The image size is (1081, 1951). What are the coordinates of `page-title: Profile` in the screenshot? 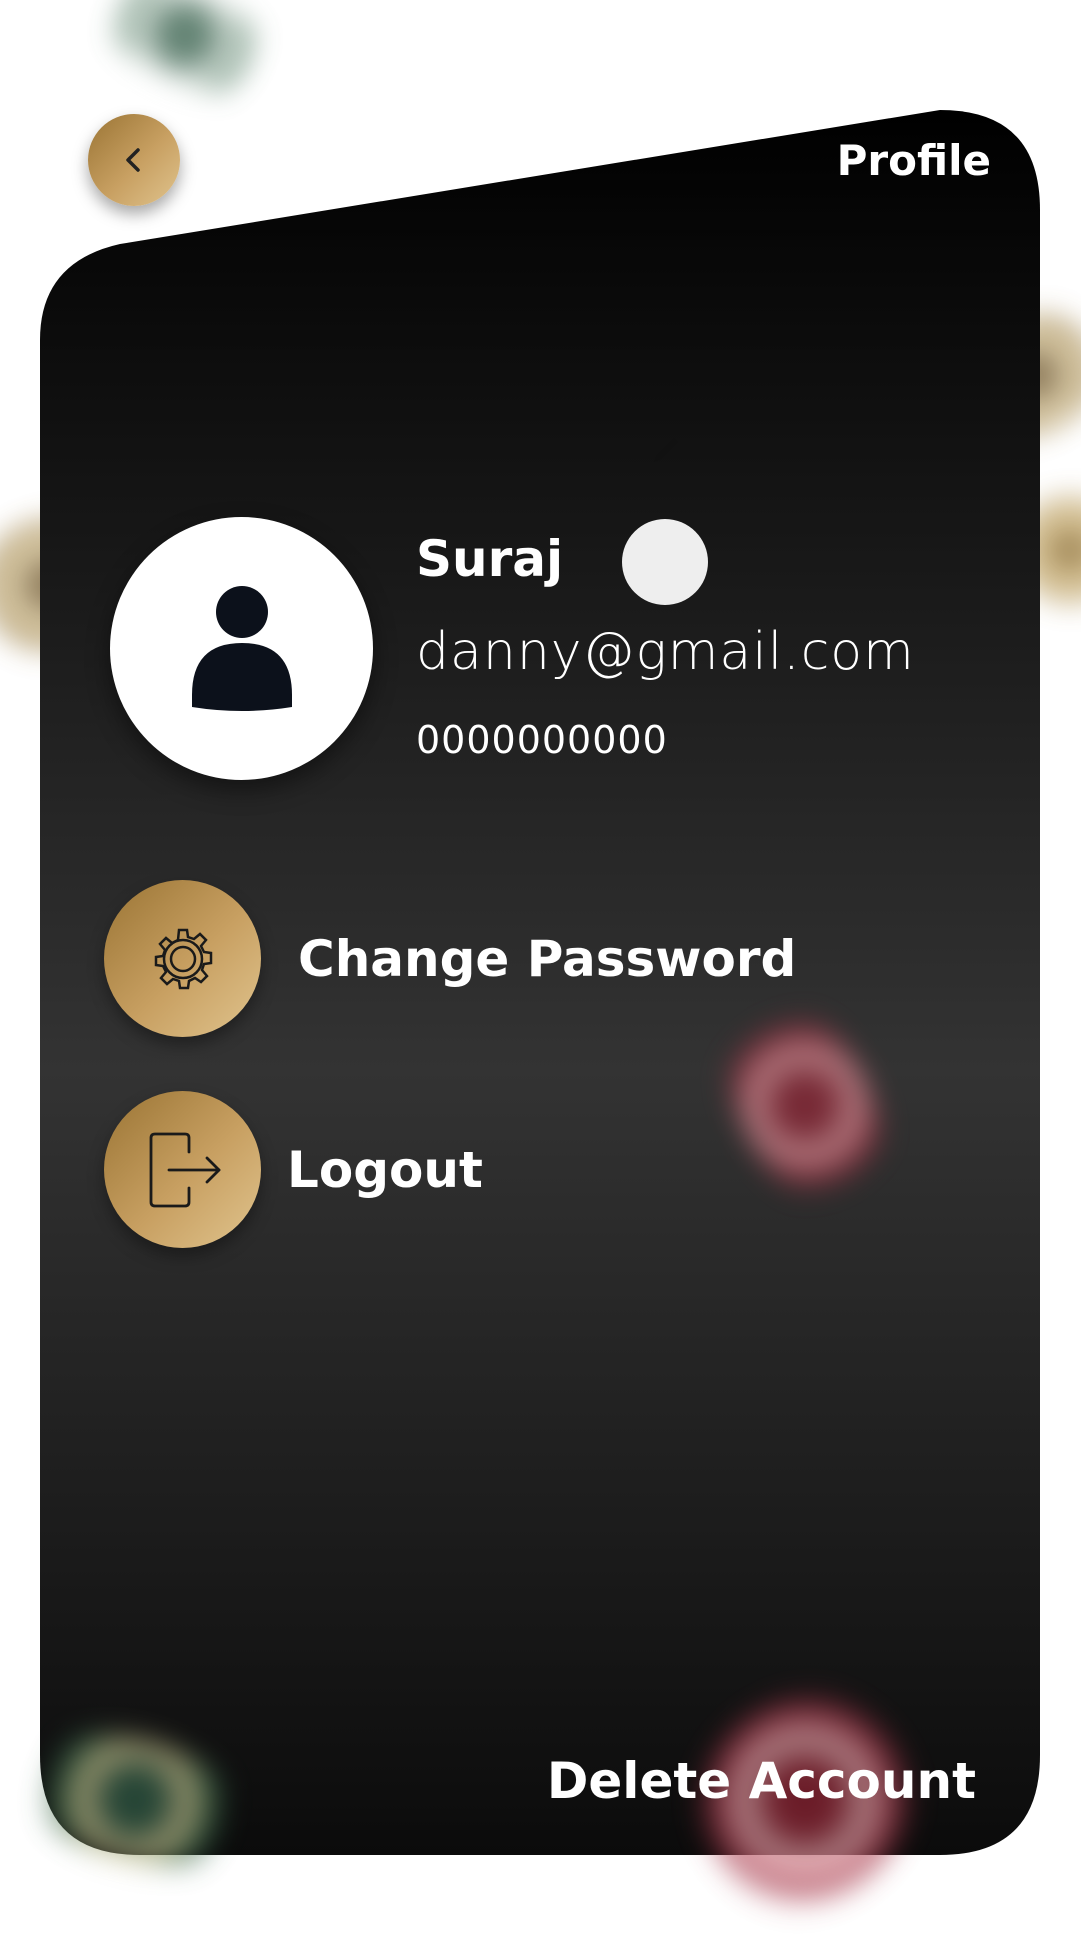 It's located at (913, 160).